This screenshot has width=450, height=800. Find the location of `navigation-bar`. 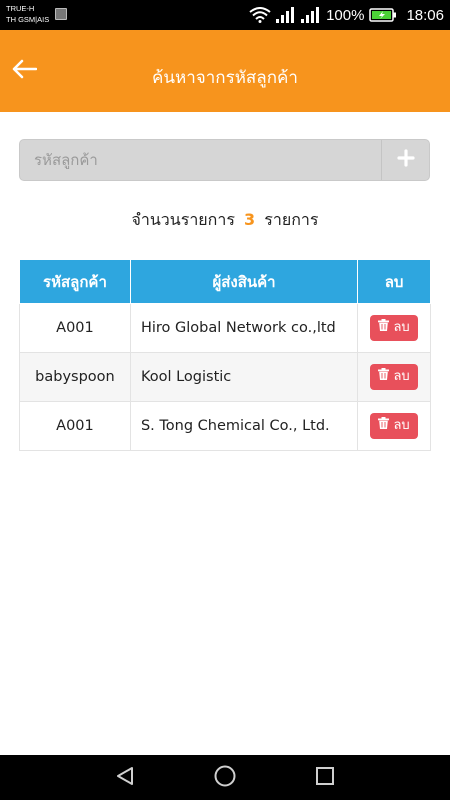

navigation-bar is located at coordinates (225, 777).